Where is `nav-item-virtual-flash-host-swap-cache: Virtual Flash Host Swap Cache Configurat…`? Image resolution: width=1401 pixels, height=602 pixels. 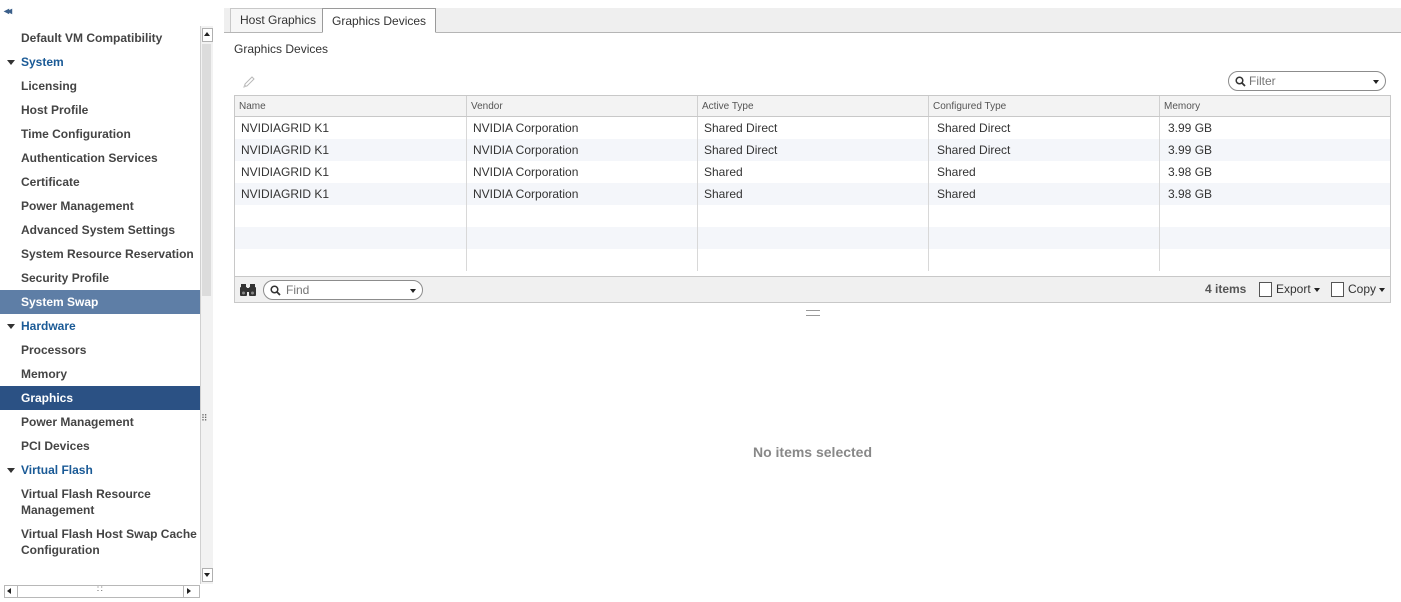 nav-item-virtual-flash-host-swap-cache: Virtual Flash Host Swap Cache Configurat… is located at coordinates (100, 542).